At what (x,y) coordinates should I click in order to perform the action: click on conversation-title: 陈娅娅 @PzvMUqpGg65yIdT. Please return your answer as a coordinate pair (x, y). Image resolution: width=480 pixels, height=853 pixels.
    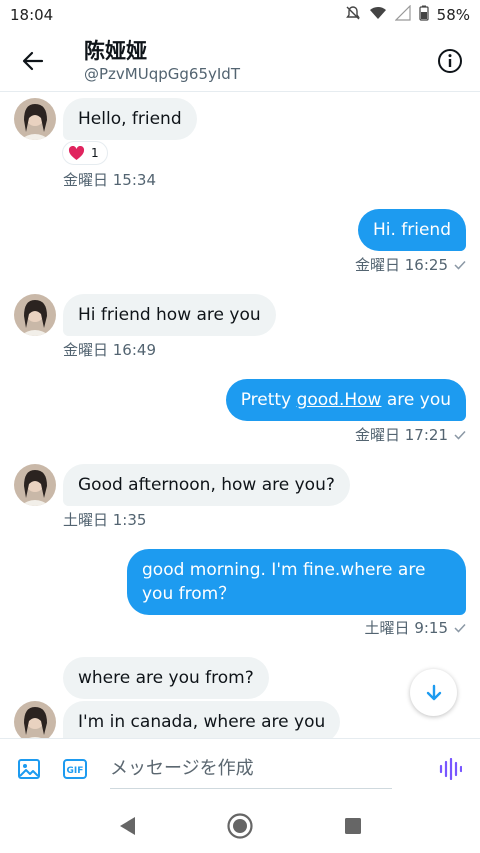
    Looking at the image, I should click on (243, 61).